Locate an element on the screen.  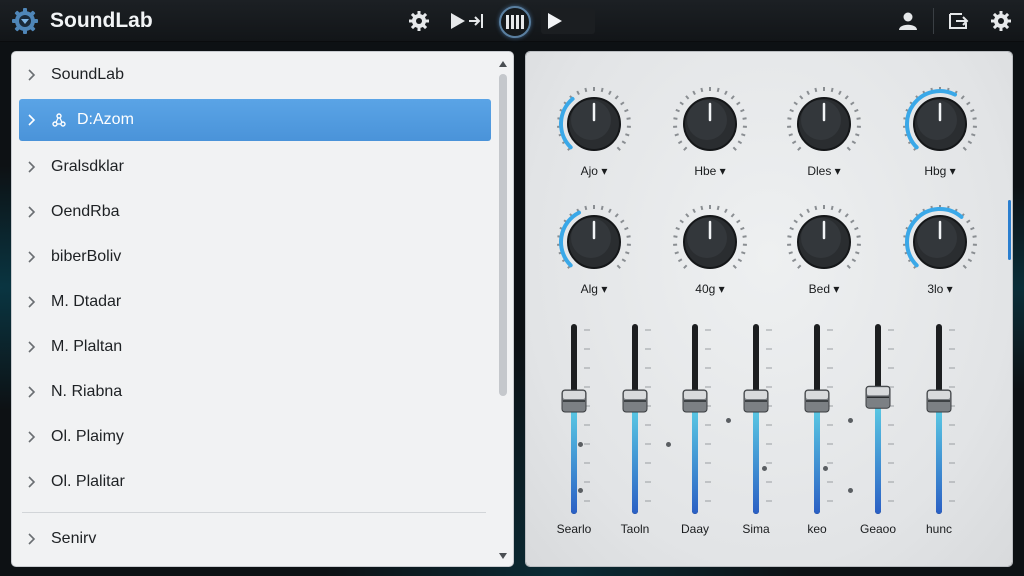
top-bar: SoundLab is located at coordinates (512, 21).